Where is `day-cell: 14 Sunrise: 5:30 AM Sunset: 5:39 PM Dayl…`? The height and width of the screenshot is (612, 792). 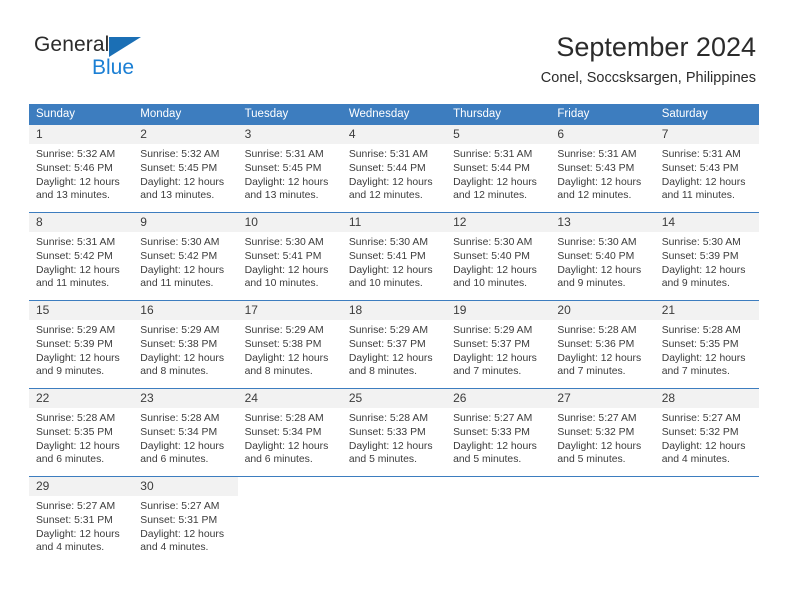 day-cell: 14 Sunrise: 5:30 AM Sunset: 5:39 PM Dayl… is located at coordinates (706, 256).